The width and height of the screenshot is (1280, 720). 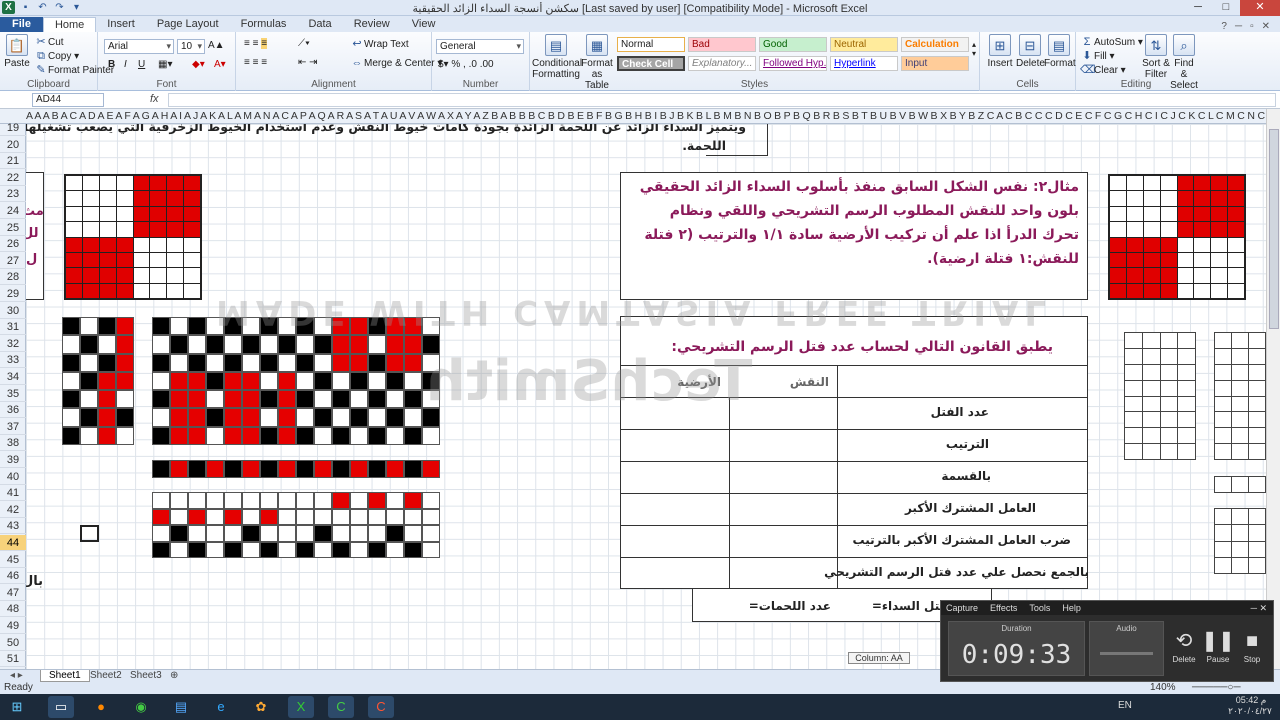 I want to click on active-cell-cursor, so click(x=89, y=533).